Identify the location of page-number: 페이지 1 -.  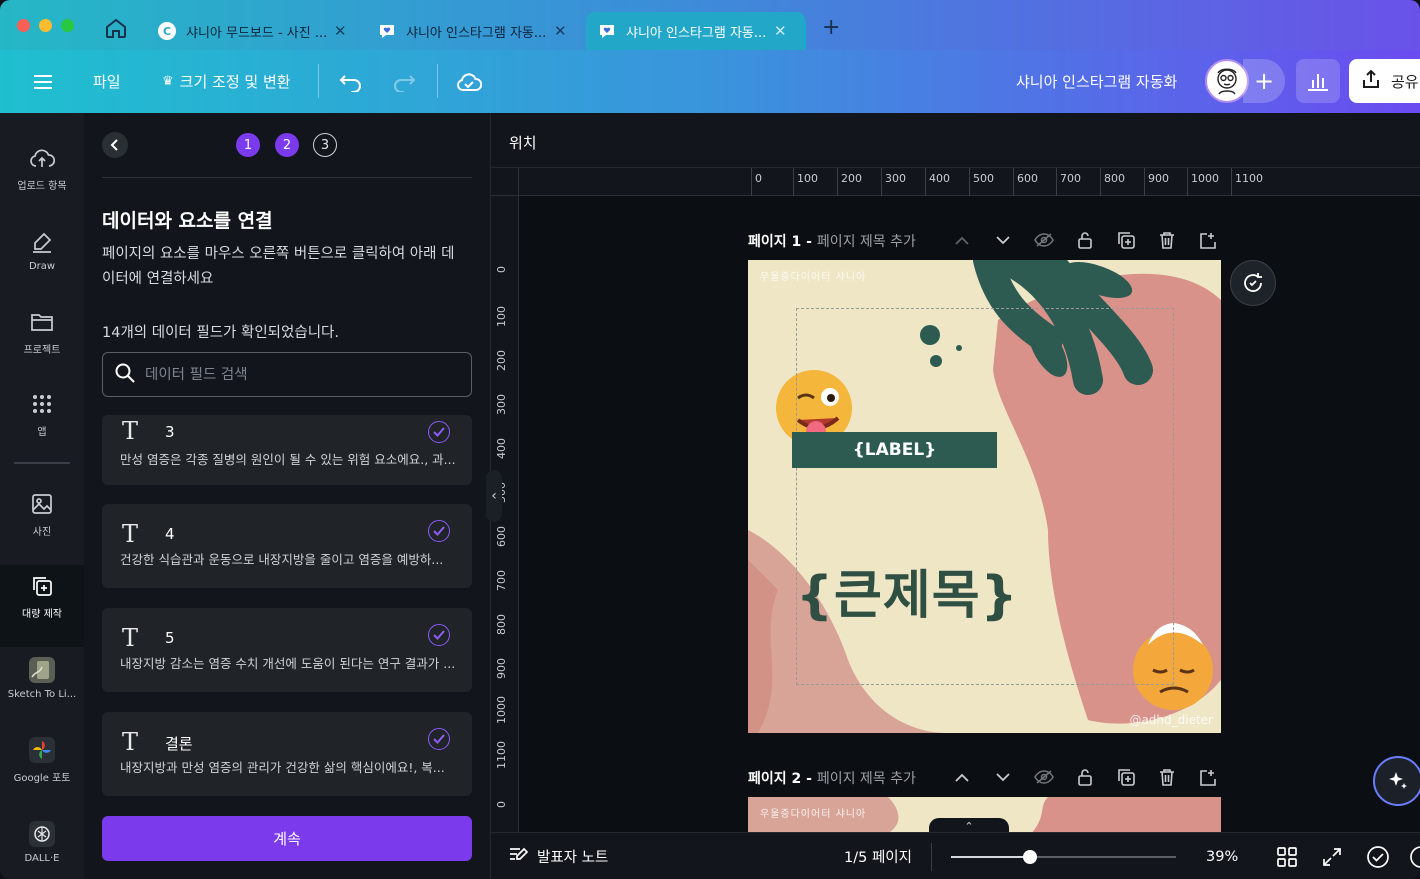
(782, 242).